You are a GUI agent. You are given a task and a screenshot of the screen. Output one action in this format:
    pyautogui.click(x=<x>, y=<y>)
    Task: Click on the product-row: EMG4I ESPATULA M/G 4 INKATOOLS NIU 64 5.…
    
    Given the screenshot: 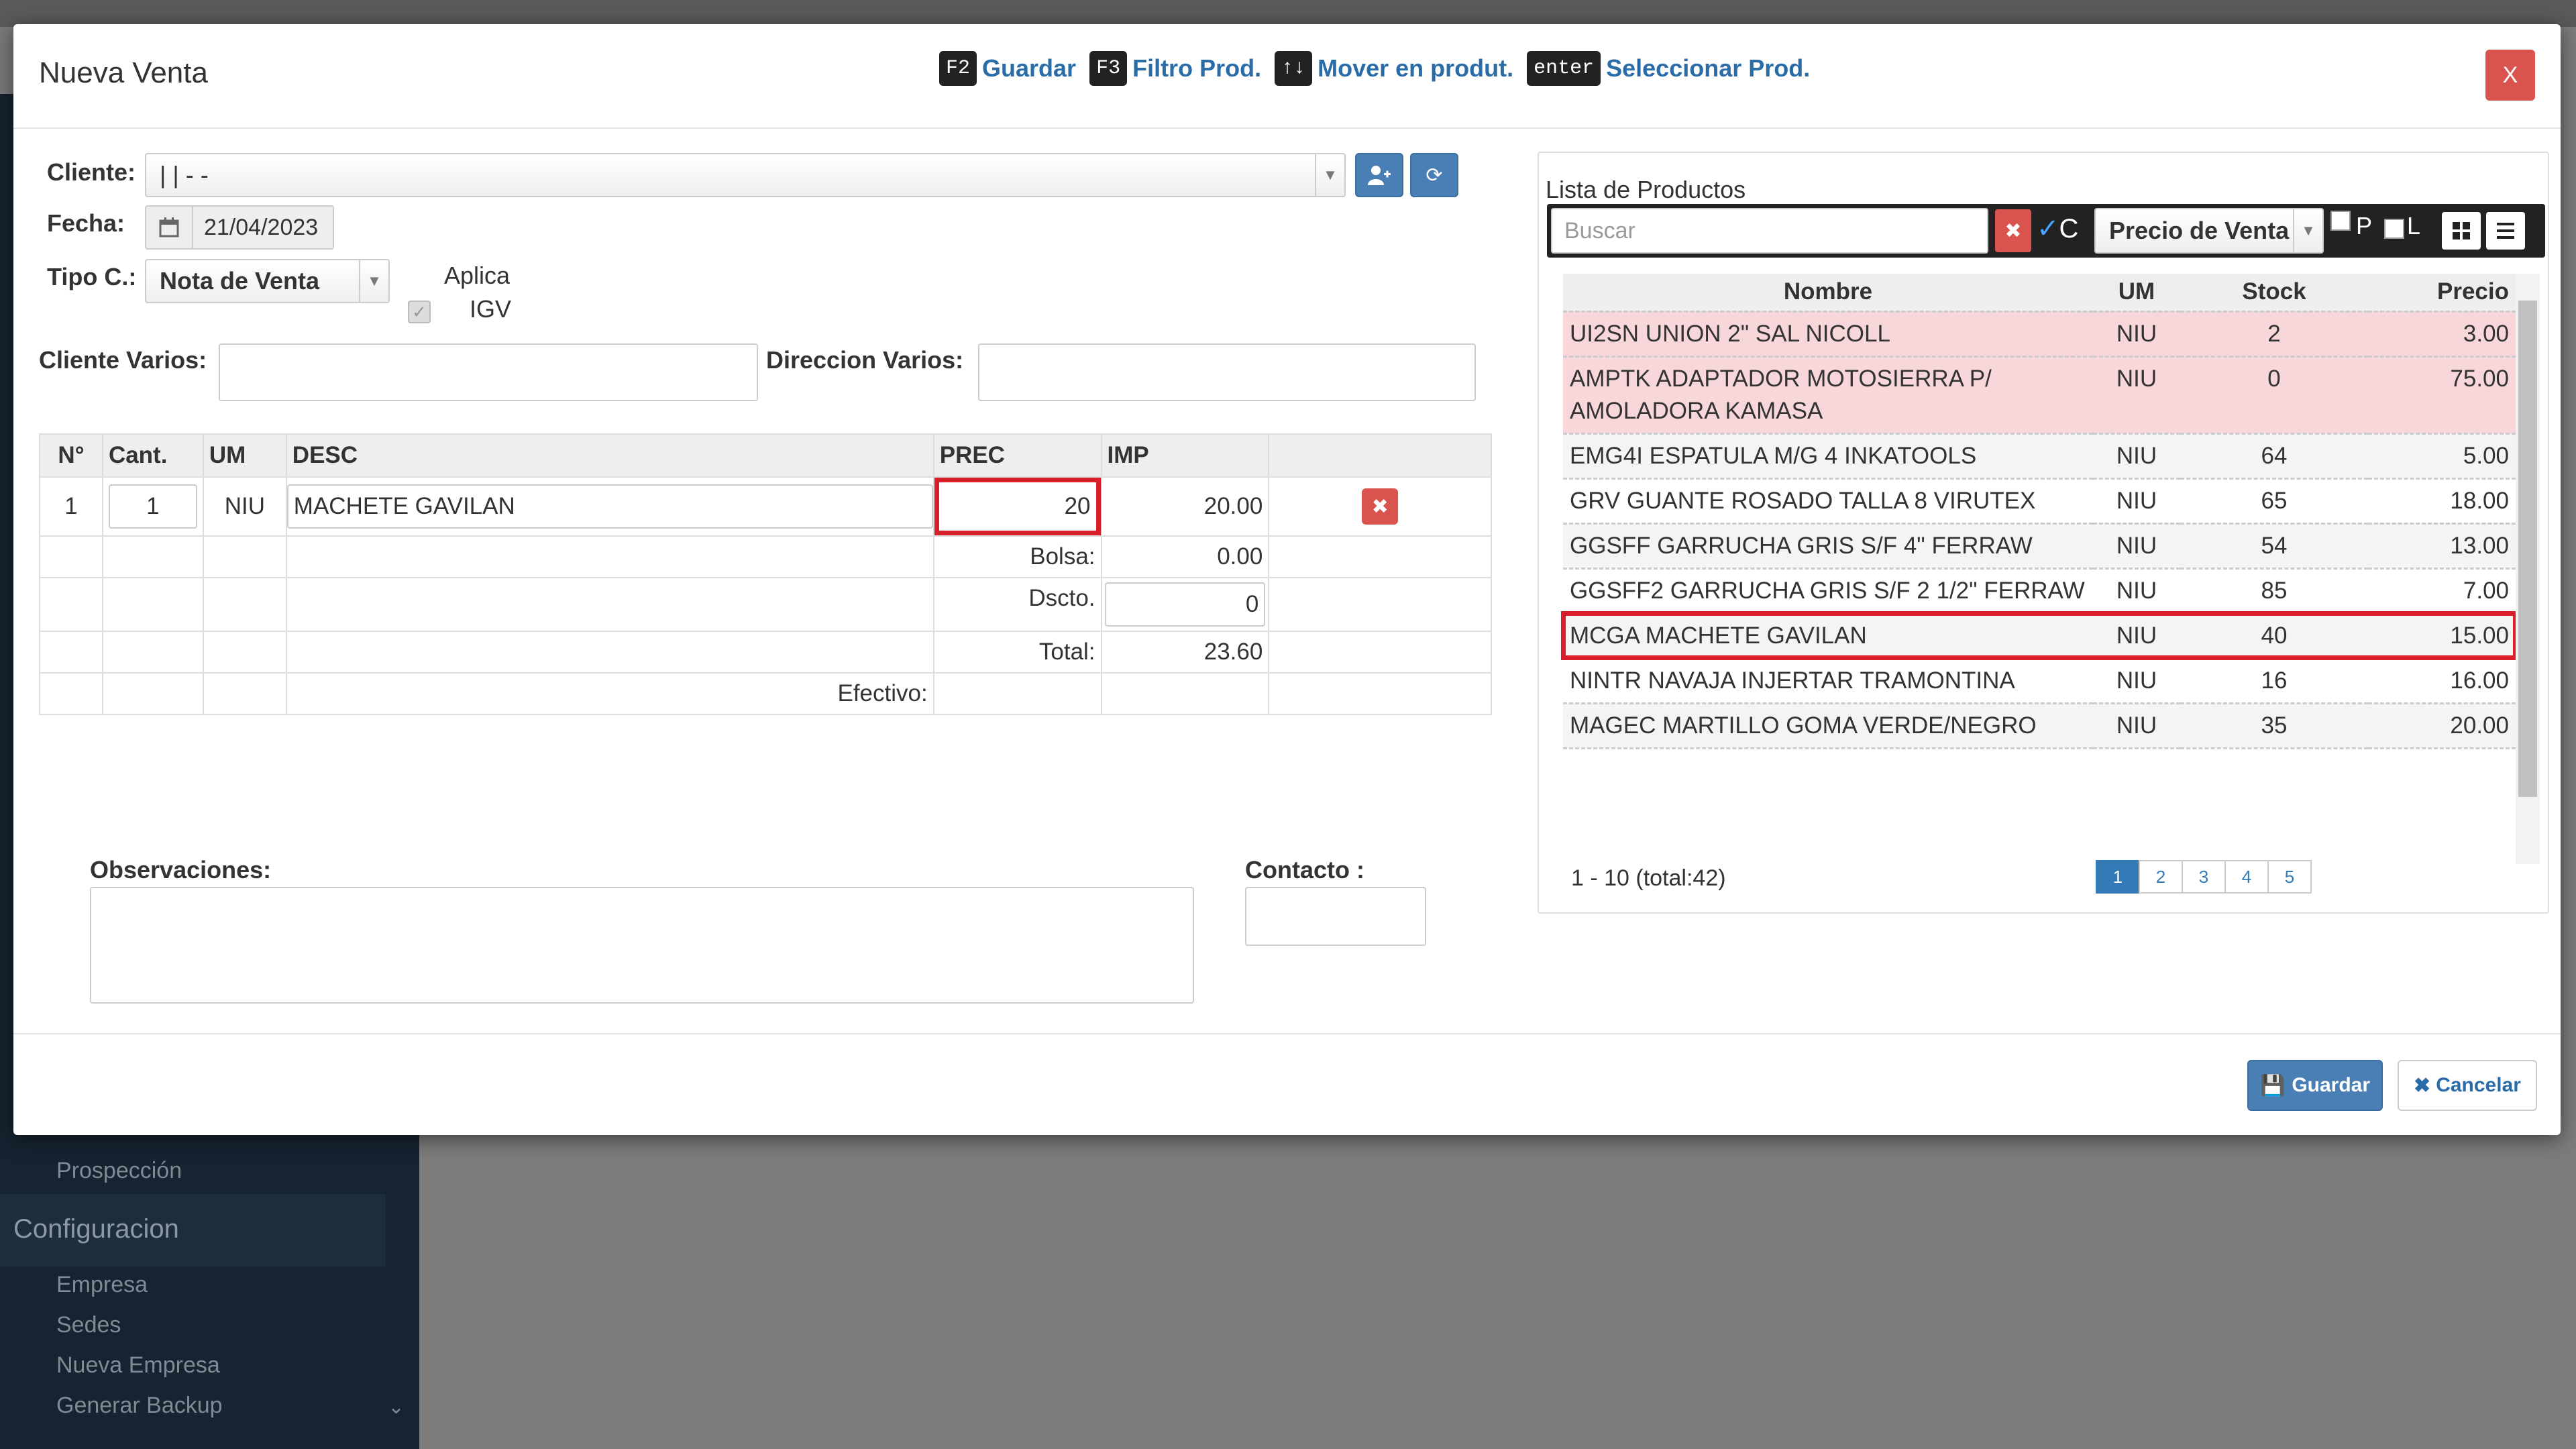 What is the action you would take?
    pyautogui.click(x=2039, y=456)
    